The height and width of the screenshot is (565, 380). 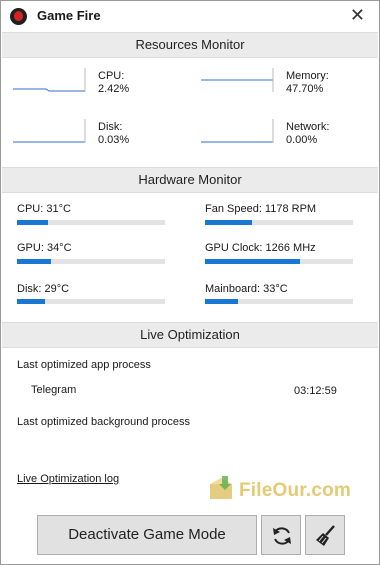 What do you see at coordinates (221, 301) in the screenshot?
I see `mainboard-temp-fill` at bounding box center [221, 301].